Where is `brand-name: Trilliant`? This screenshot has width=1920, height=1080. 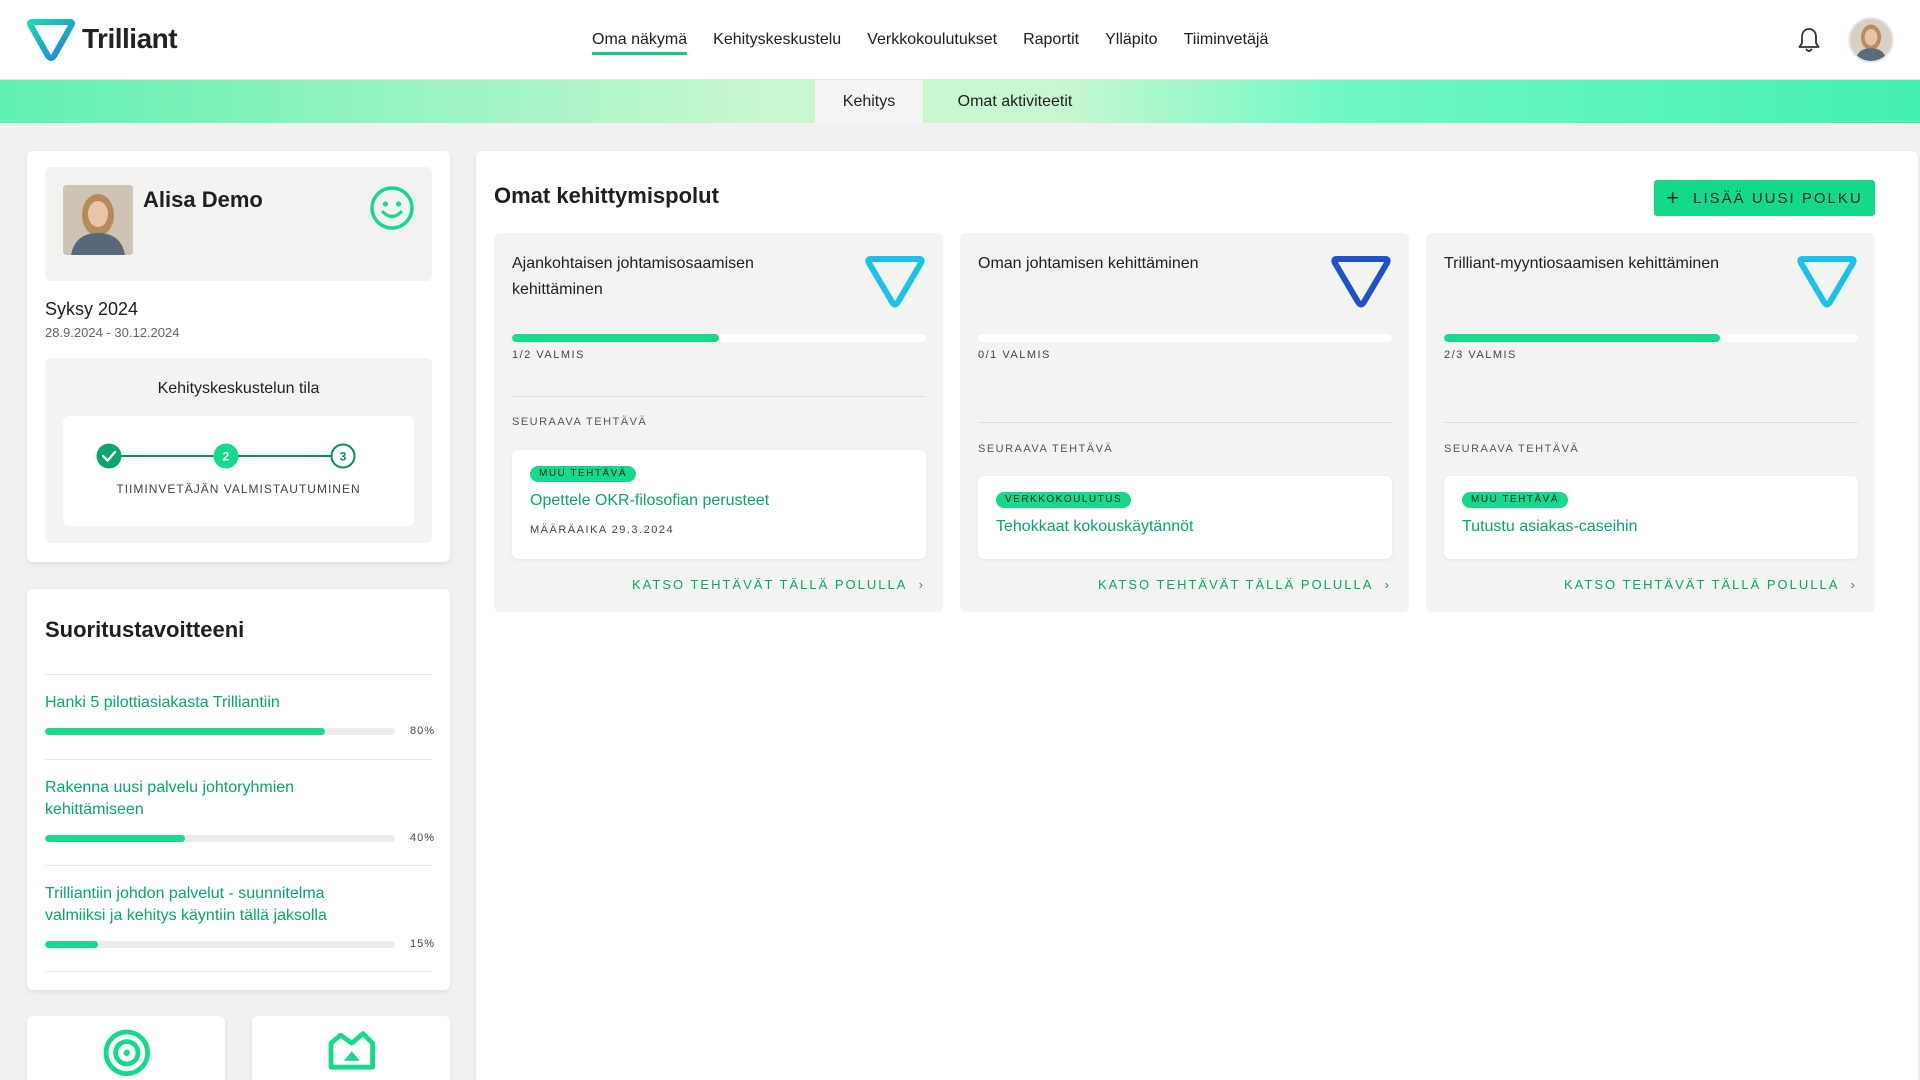
brand-name: Trilliant is located at coordinates (130, 38).